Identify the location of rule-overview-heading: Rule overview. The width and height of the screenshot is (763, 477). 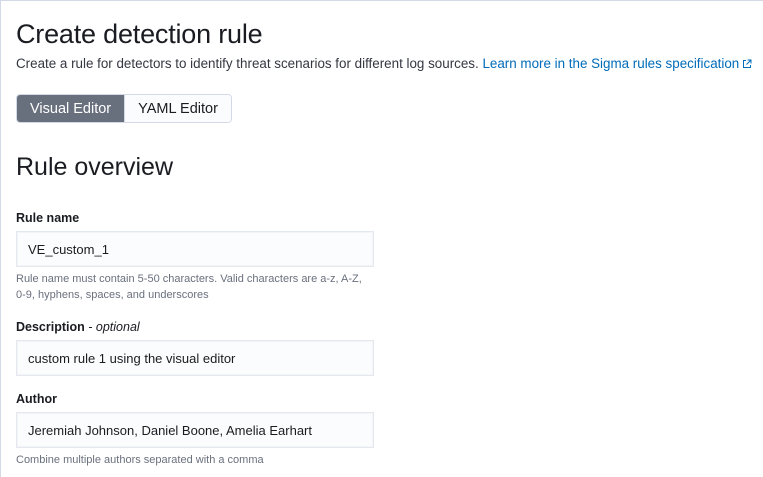
(95, 167).